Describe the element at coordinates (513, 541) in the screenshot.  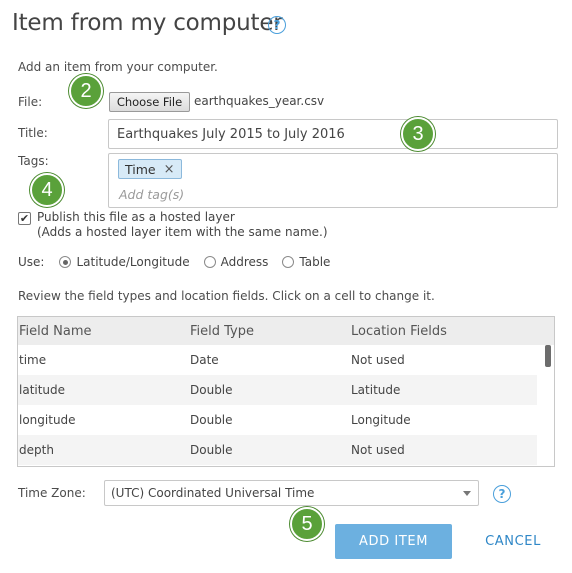
I see `cancel-button: CANCEL` at that location.